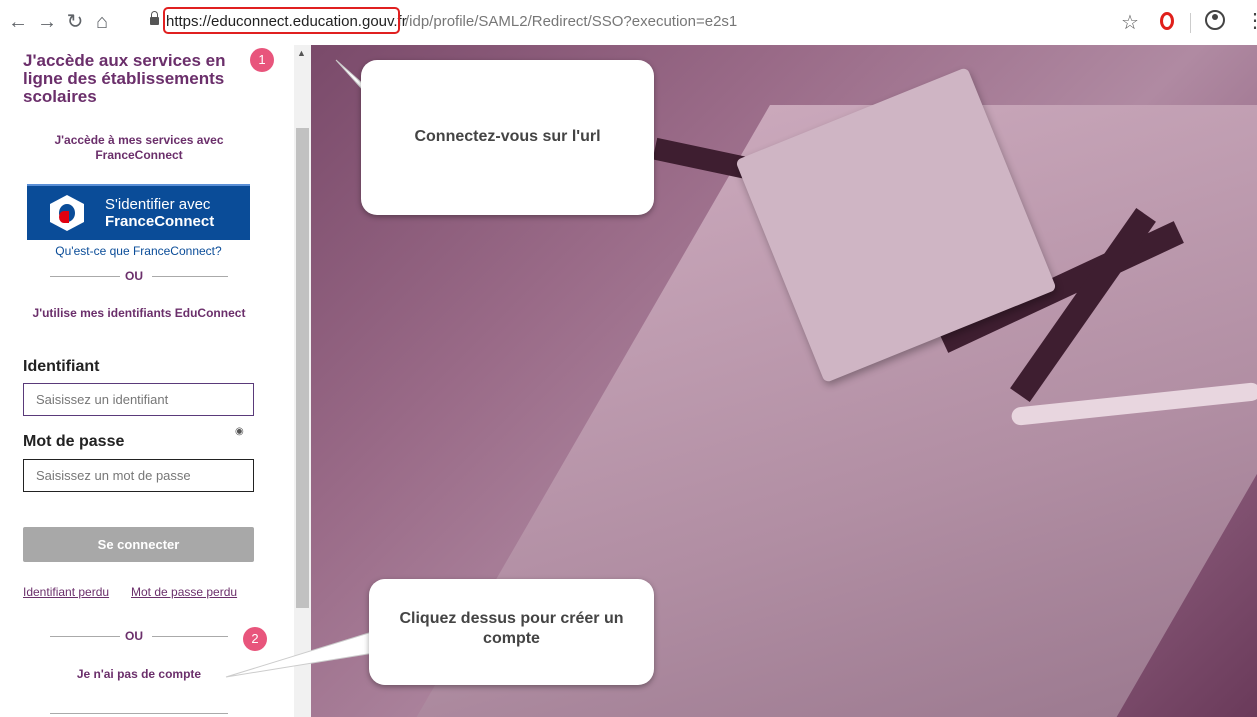 The width and height of the screenshot is (1257, 717). What do you see at coordinates (47, 22) in the screenshot?
I see `forward-icon: →` at bounding box center [47, 22].